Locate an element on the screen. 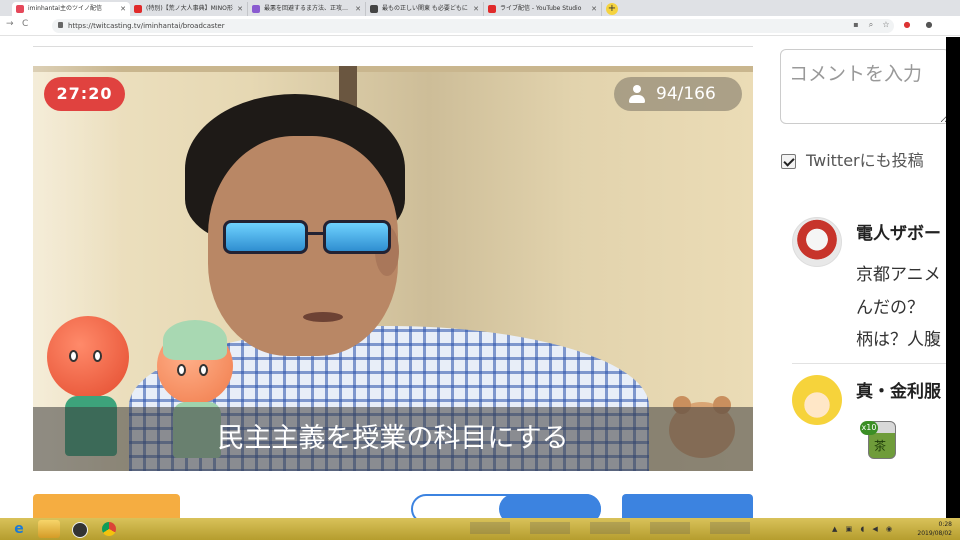 This screenshot has width=960, height=540. tab-title: iminhantai主のツイノ配信 is located at coordinates (65, 8).